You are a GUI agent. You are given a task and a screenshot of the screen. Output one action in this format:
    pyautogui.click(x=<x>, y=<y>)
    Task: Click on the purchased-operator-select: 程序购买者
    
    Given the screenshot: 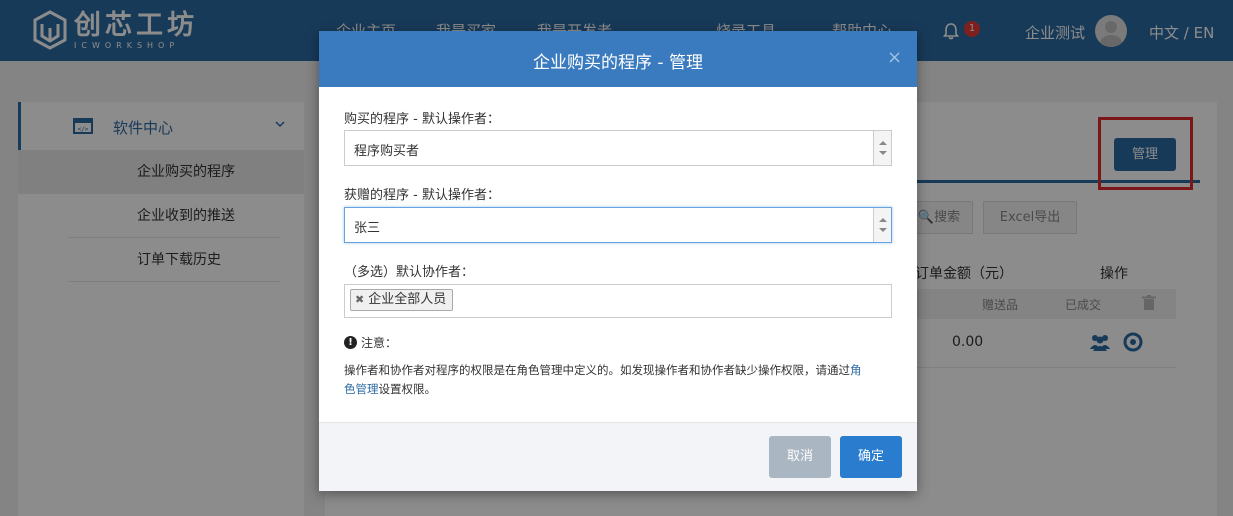 What is the action you would take?
    pyautogui.click(x=618, y=148)
    